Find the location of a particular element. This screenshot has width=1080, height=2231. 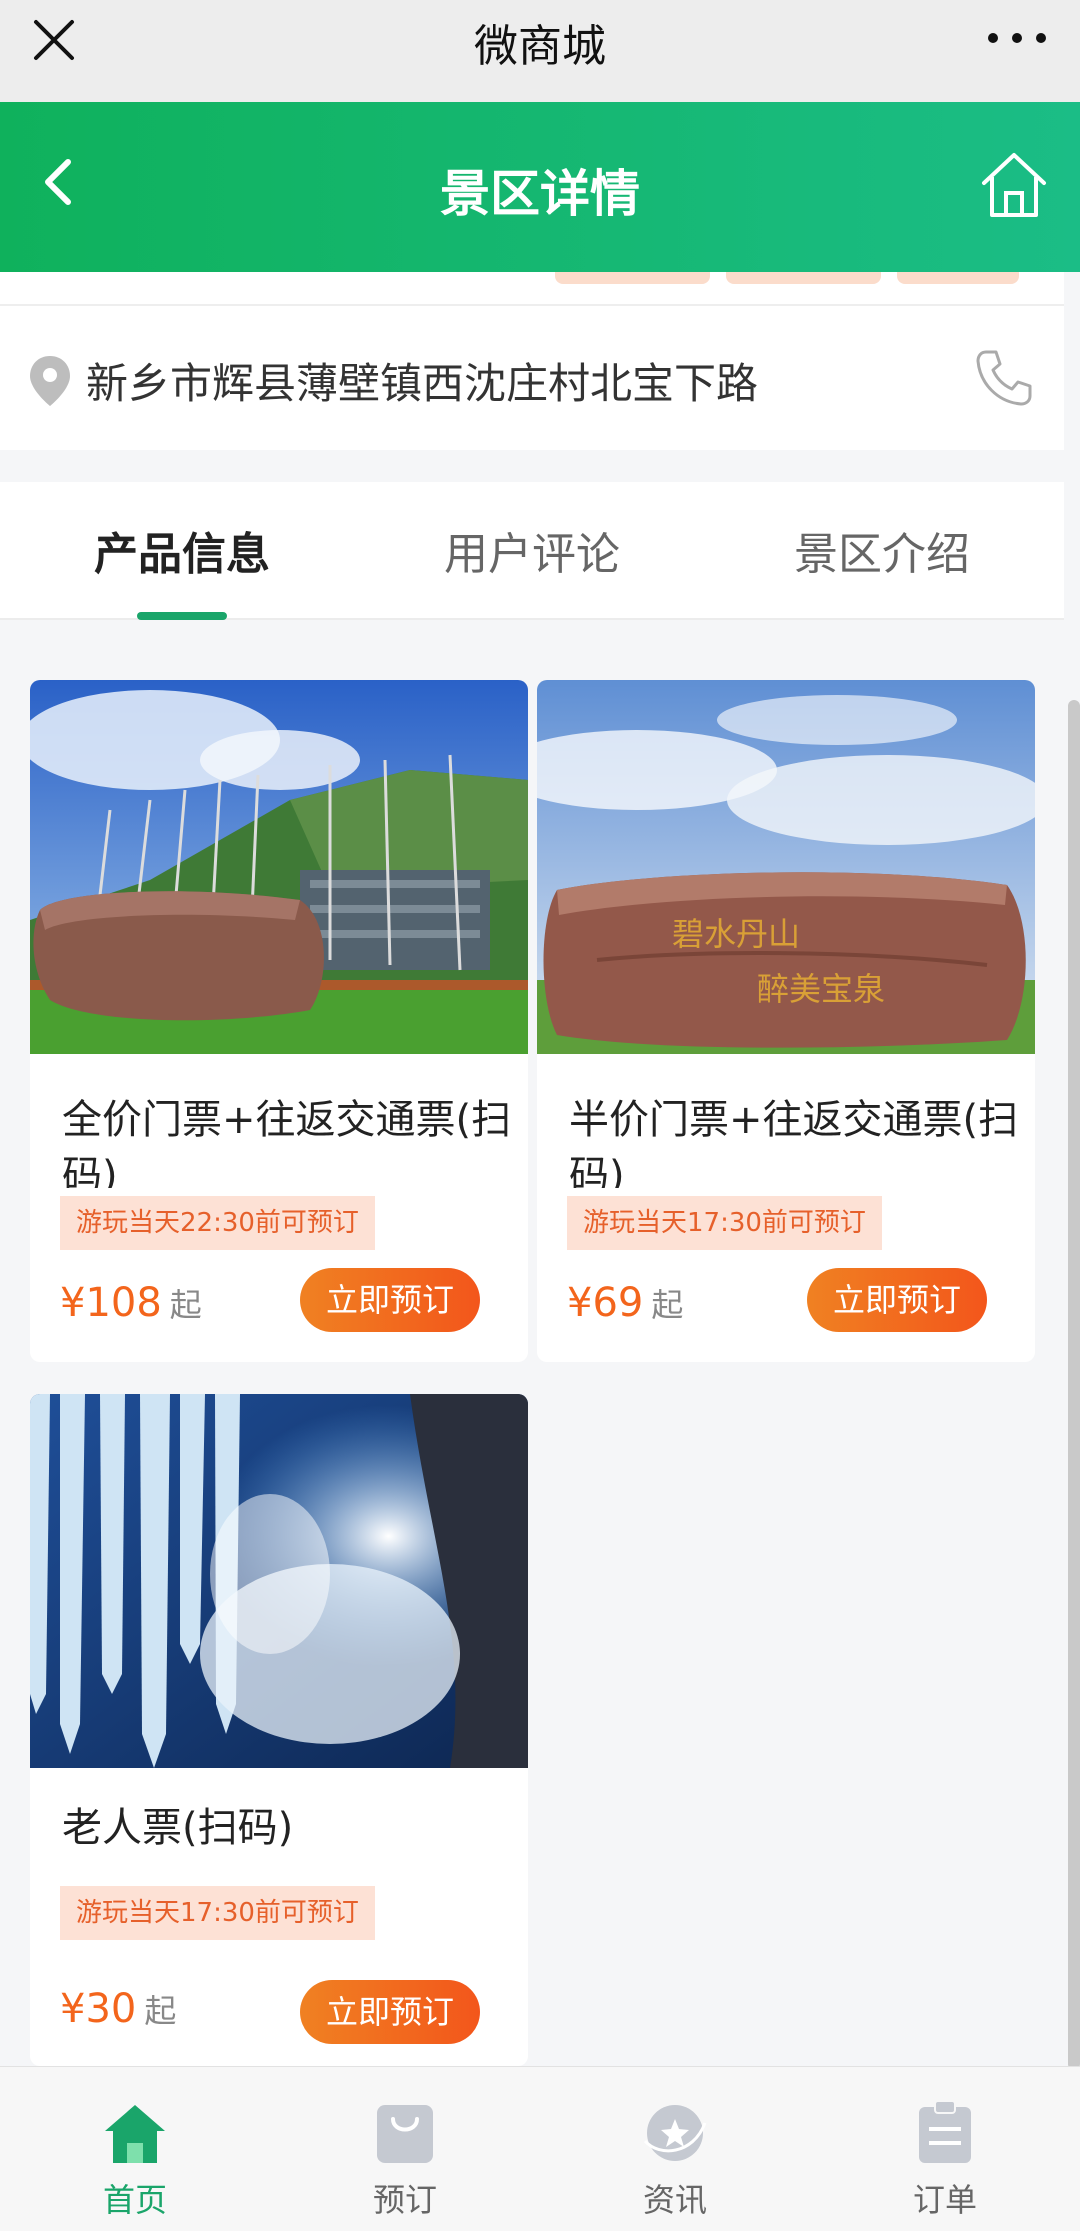

price-value: ¥69 is located at coordinates (605, 1303).